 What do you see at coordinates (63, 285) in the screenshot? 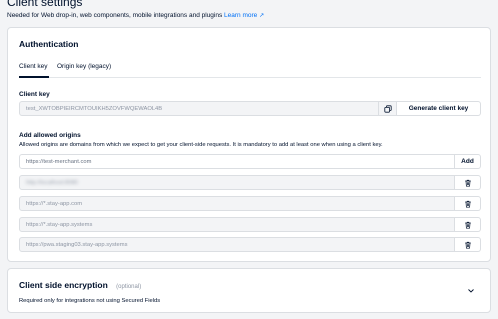
I see `cse-heading-text: Client side encryption` at bounding box center [63, 285].